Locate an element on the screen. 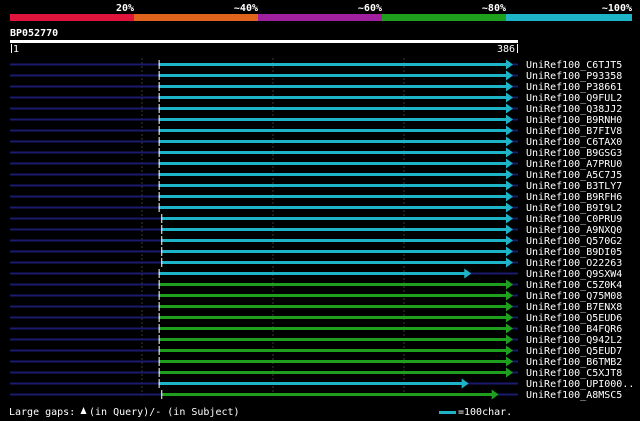  hit-row: UniRef100_B9RNH0 is located at coordinates (316, 120).